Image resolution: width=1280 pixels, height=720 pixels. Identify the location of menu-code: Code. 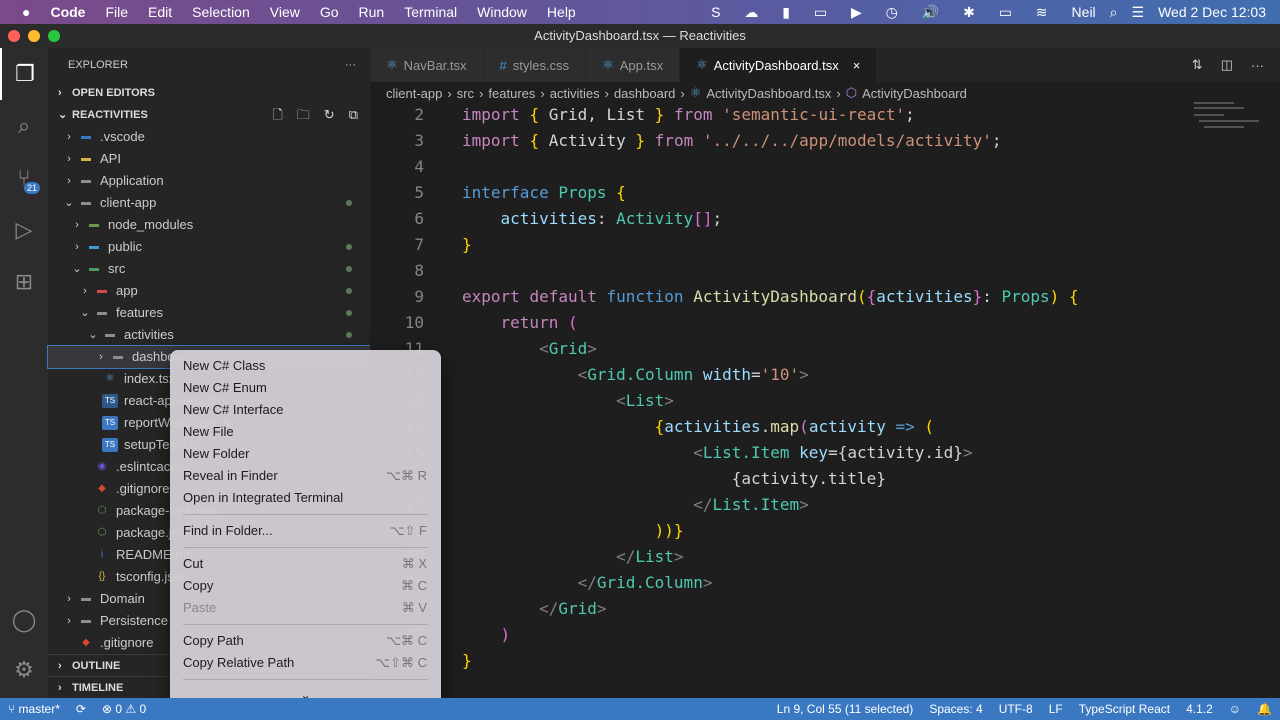
(67, 12).